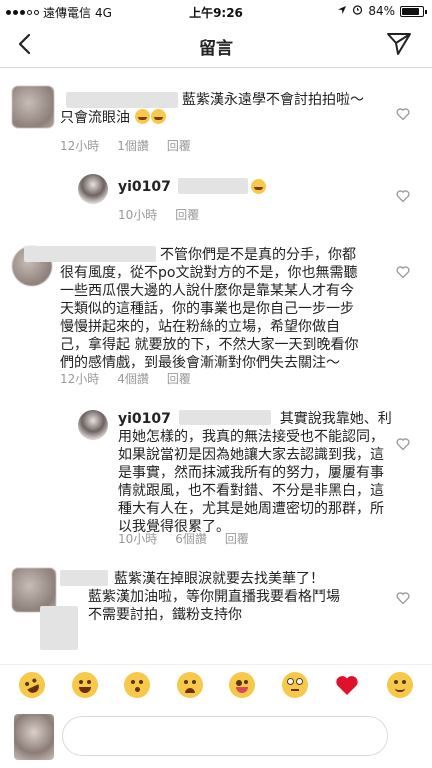 This screenshot has height=768, width=432. What do you see at coordinates (216, 115) in the screenshot?
I see `comment-1: 藍紫漢永遠學不會討拍拍啦～ 只會流眼油 12小時 1個讚 回覆` at bounding box center [216, 115].